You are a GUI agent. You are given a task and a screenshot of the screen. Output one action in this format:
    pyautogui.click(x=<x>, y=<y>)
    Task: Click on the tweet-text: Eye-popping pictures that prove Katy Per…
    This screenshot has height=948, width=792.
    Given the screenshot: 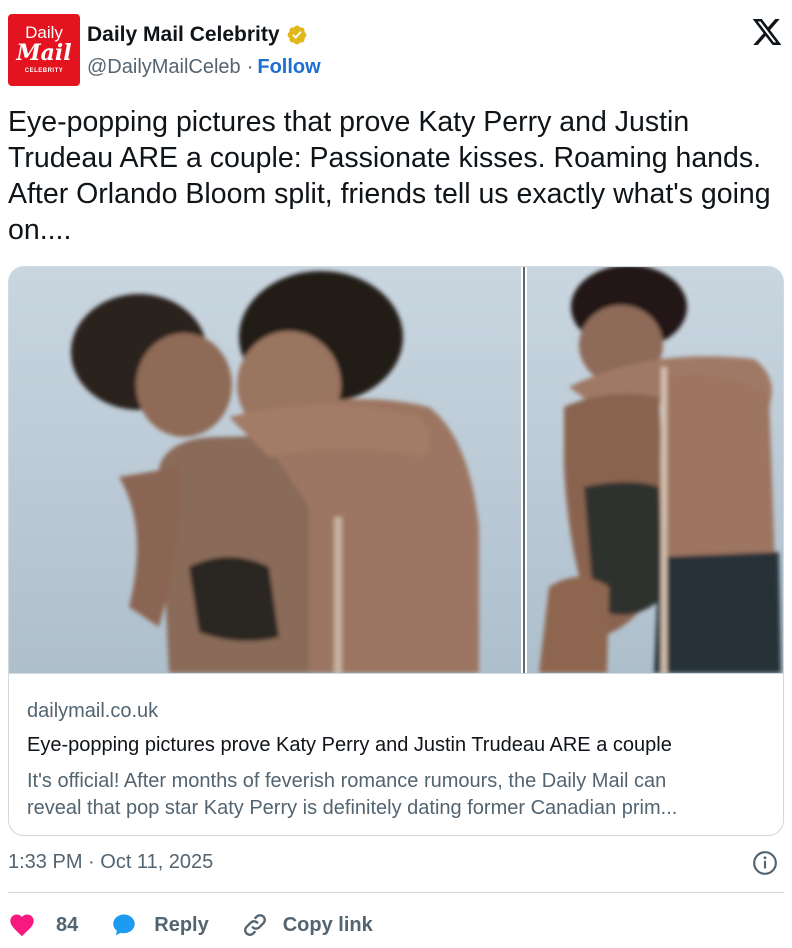 What is the action you would take?
    pyautogui.click(x=389, y=176)
    